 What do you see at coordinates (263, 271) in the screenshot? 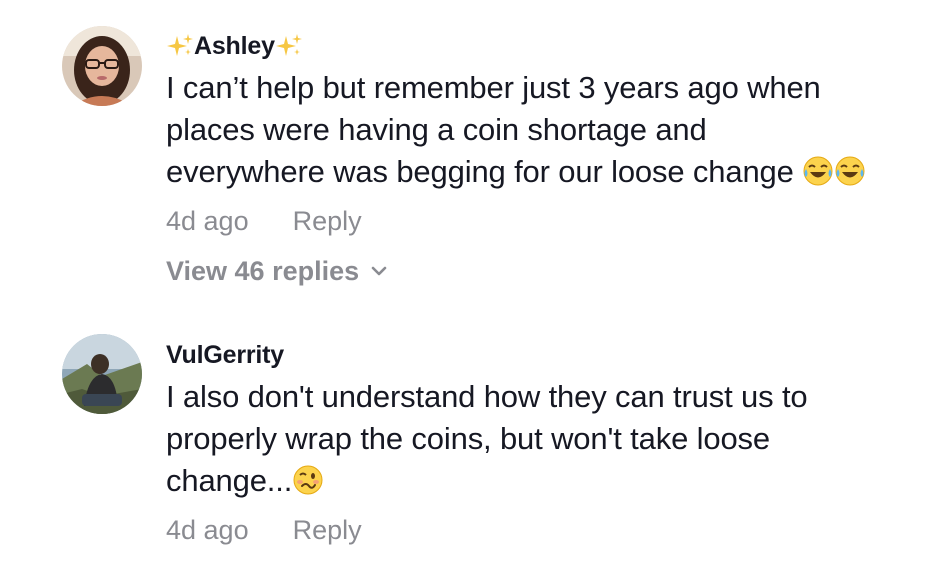
I see `view-replies-label: View 46 replies` at bounding box center [263, 271].